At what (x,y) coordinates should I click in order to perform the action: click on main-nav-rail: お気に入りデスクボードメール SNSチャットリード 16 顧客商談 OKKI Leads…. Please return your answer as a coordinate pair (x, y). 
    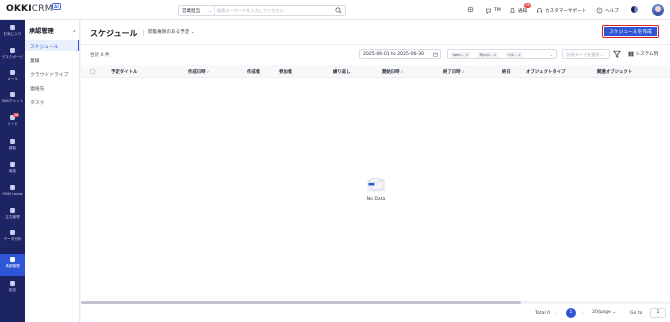
    Looking at the image, I should click on (12, 171).